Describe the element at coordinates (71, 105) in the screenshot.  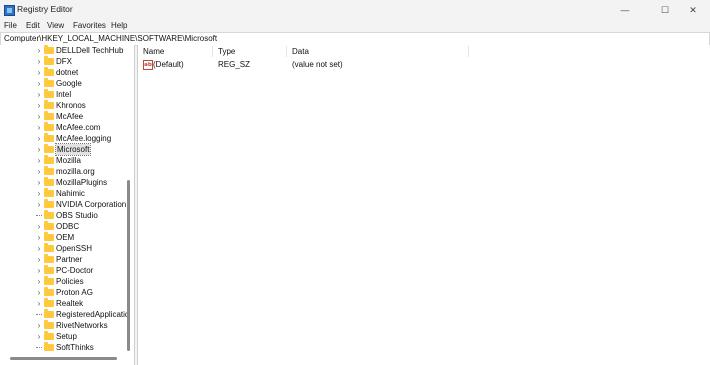
I see `tree-item-label: Khronos` at that location.